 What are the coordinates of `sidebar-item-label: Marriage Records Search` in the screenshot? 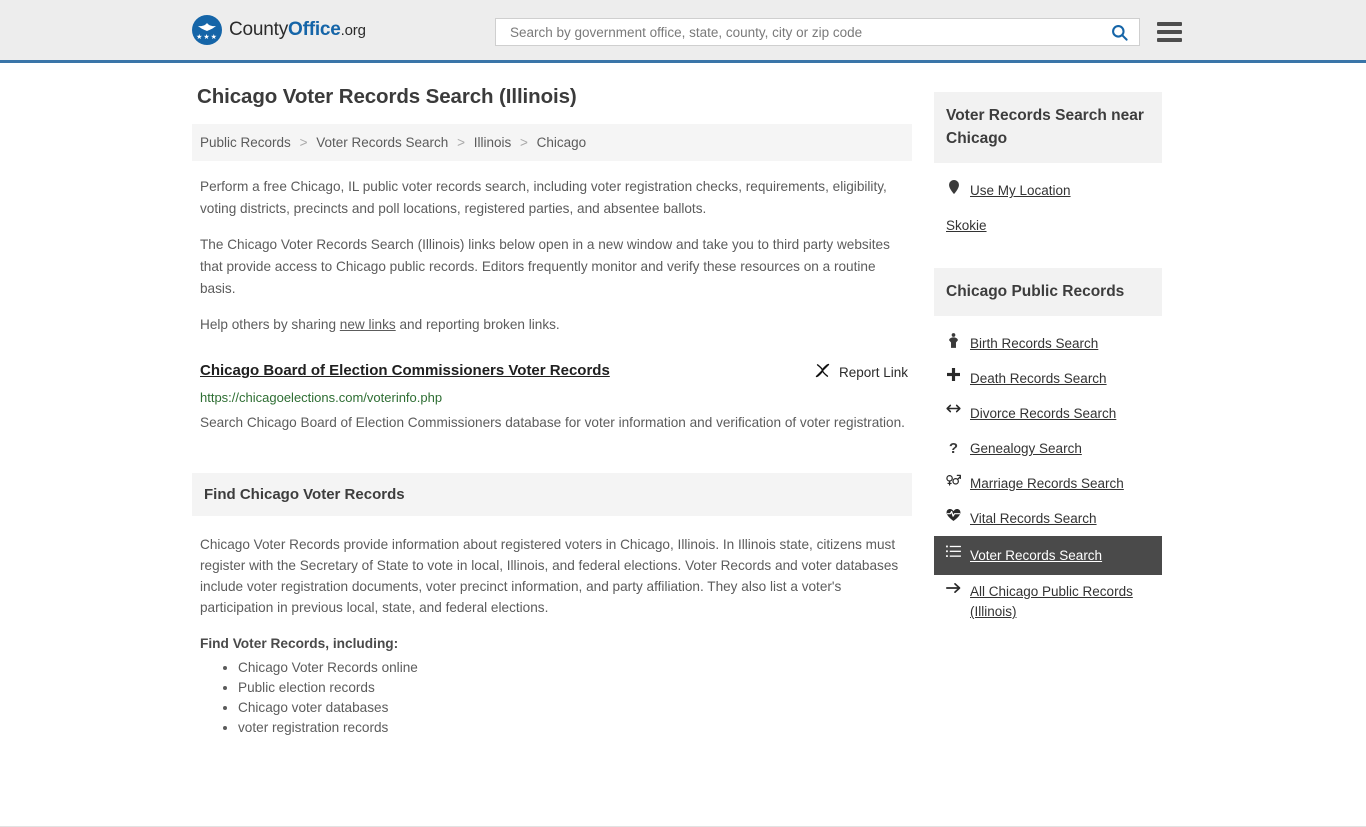 It's located at (1047, 483).